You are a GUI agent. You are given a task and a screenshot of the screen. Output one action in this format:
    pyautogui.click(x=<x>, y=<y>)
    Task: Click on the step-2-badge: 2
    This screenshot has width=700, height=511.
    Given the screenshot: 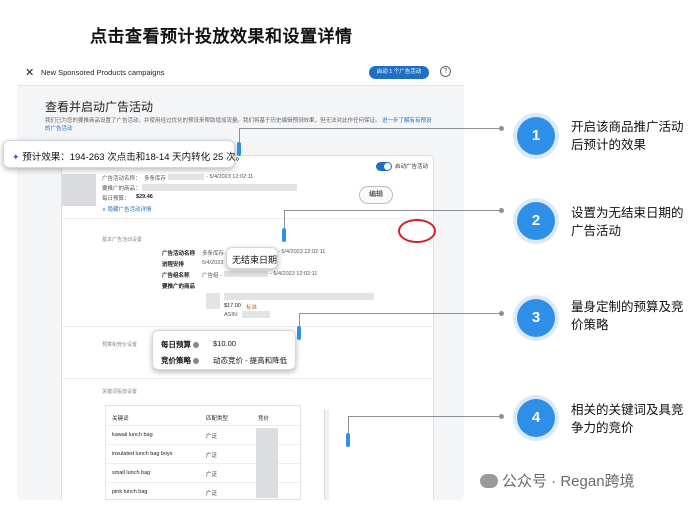 What is the action you would take?
    pyautogui.click(x=536, y=221)
    